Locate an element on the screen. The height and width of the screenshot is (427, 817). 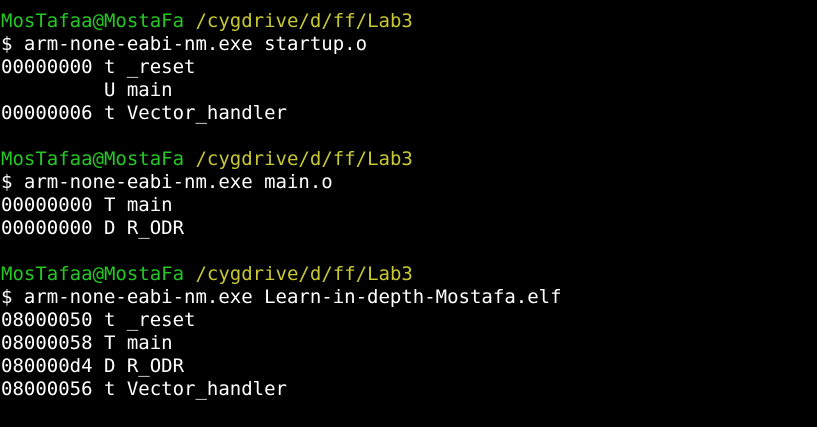
output-line: 08000058 T main is located at coordinates (87, 343).